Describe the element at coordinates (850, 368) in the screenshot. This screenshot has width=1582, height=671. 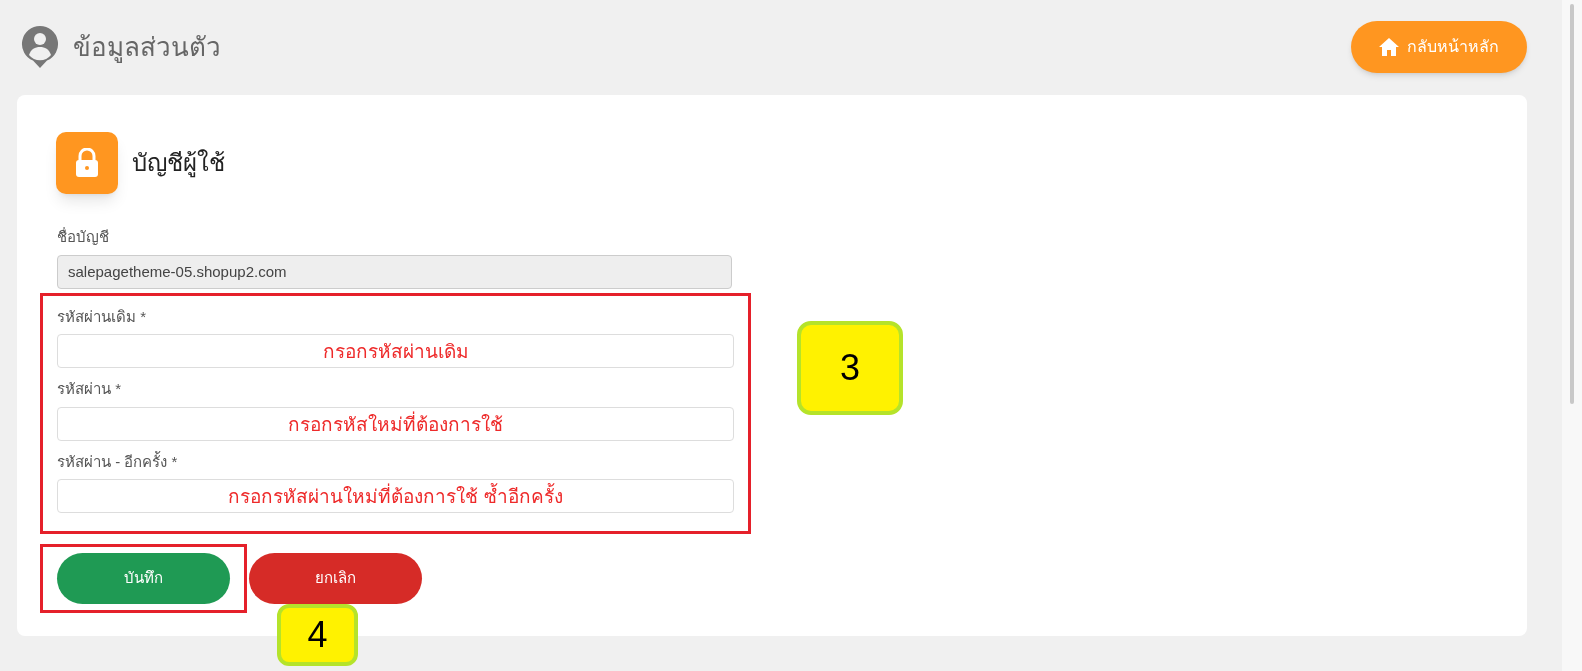
I see `step-badge: 3` at that location.